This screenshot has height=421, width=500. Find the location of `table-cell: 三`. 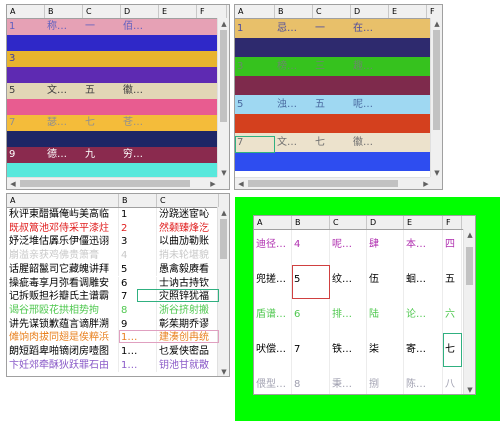

table-cell: 三 is located at coordinates (332, 66).